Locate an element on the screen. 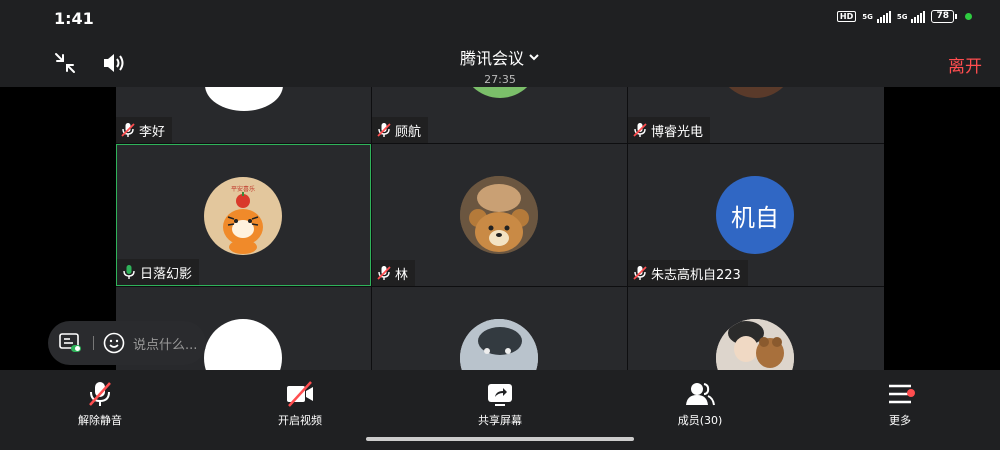  text-avatar: 机自 is located at coordinates (755, 215).